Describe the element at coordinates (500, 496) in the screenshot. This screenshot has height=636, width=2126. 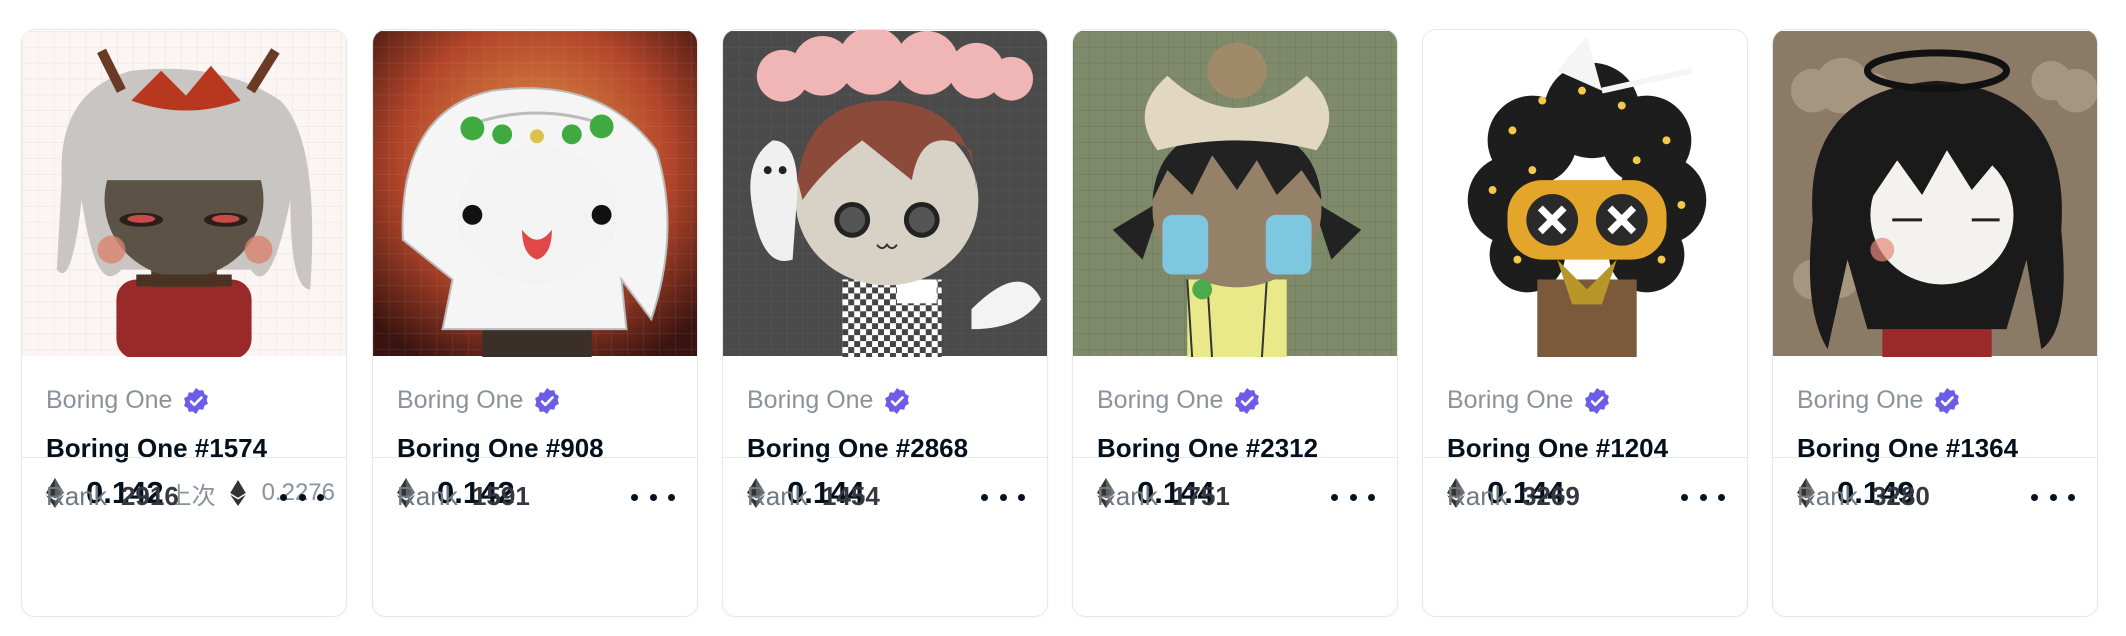
I see `rank-value: 1591` at that location.